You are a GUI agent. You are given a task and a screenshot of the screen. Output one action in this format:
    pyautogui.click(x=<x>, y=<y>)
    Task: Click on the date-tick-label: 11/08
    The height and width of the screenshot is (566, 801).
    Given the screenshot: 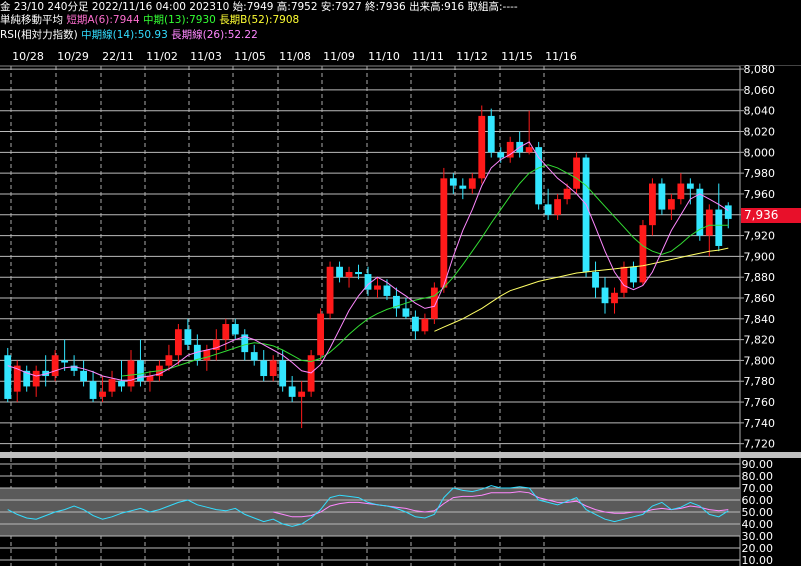 What is the action you would take?
    pyautogui.click(x=295, y=56)
    